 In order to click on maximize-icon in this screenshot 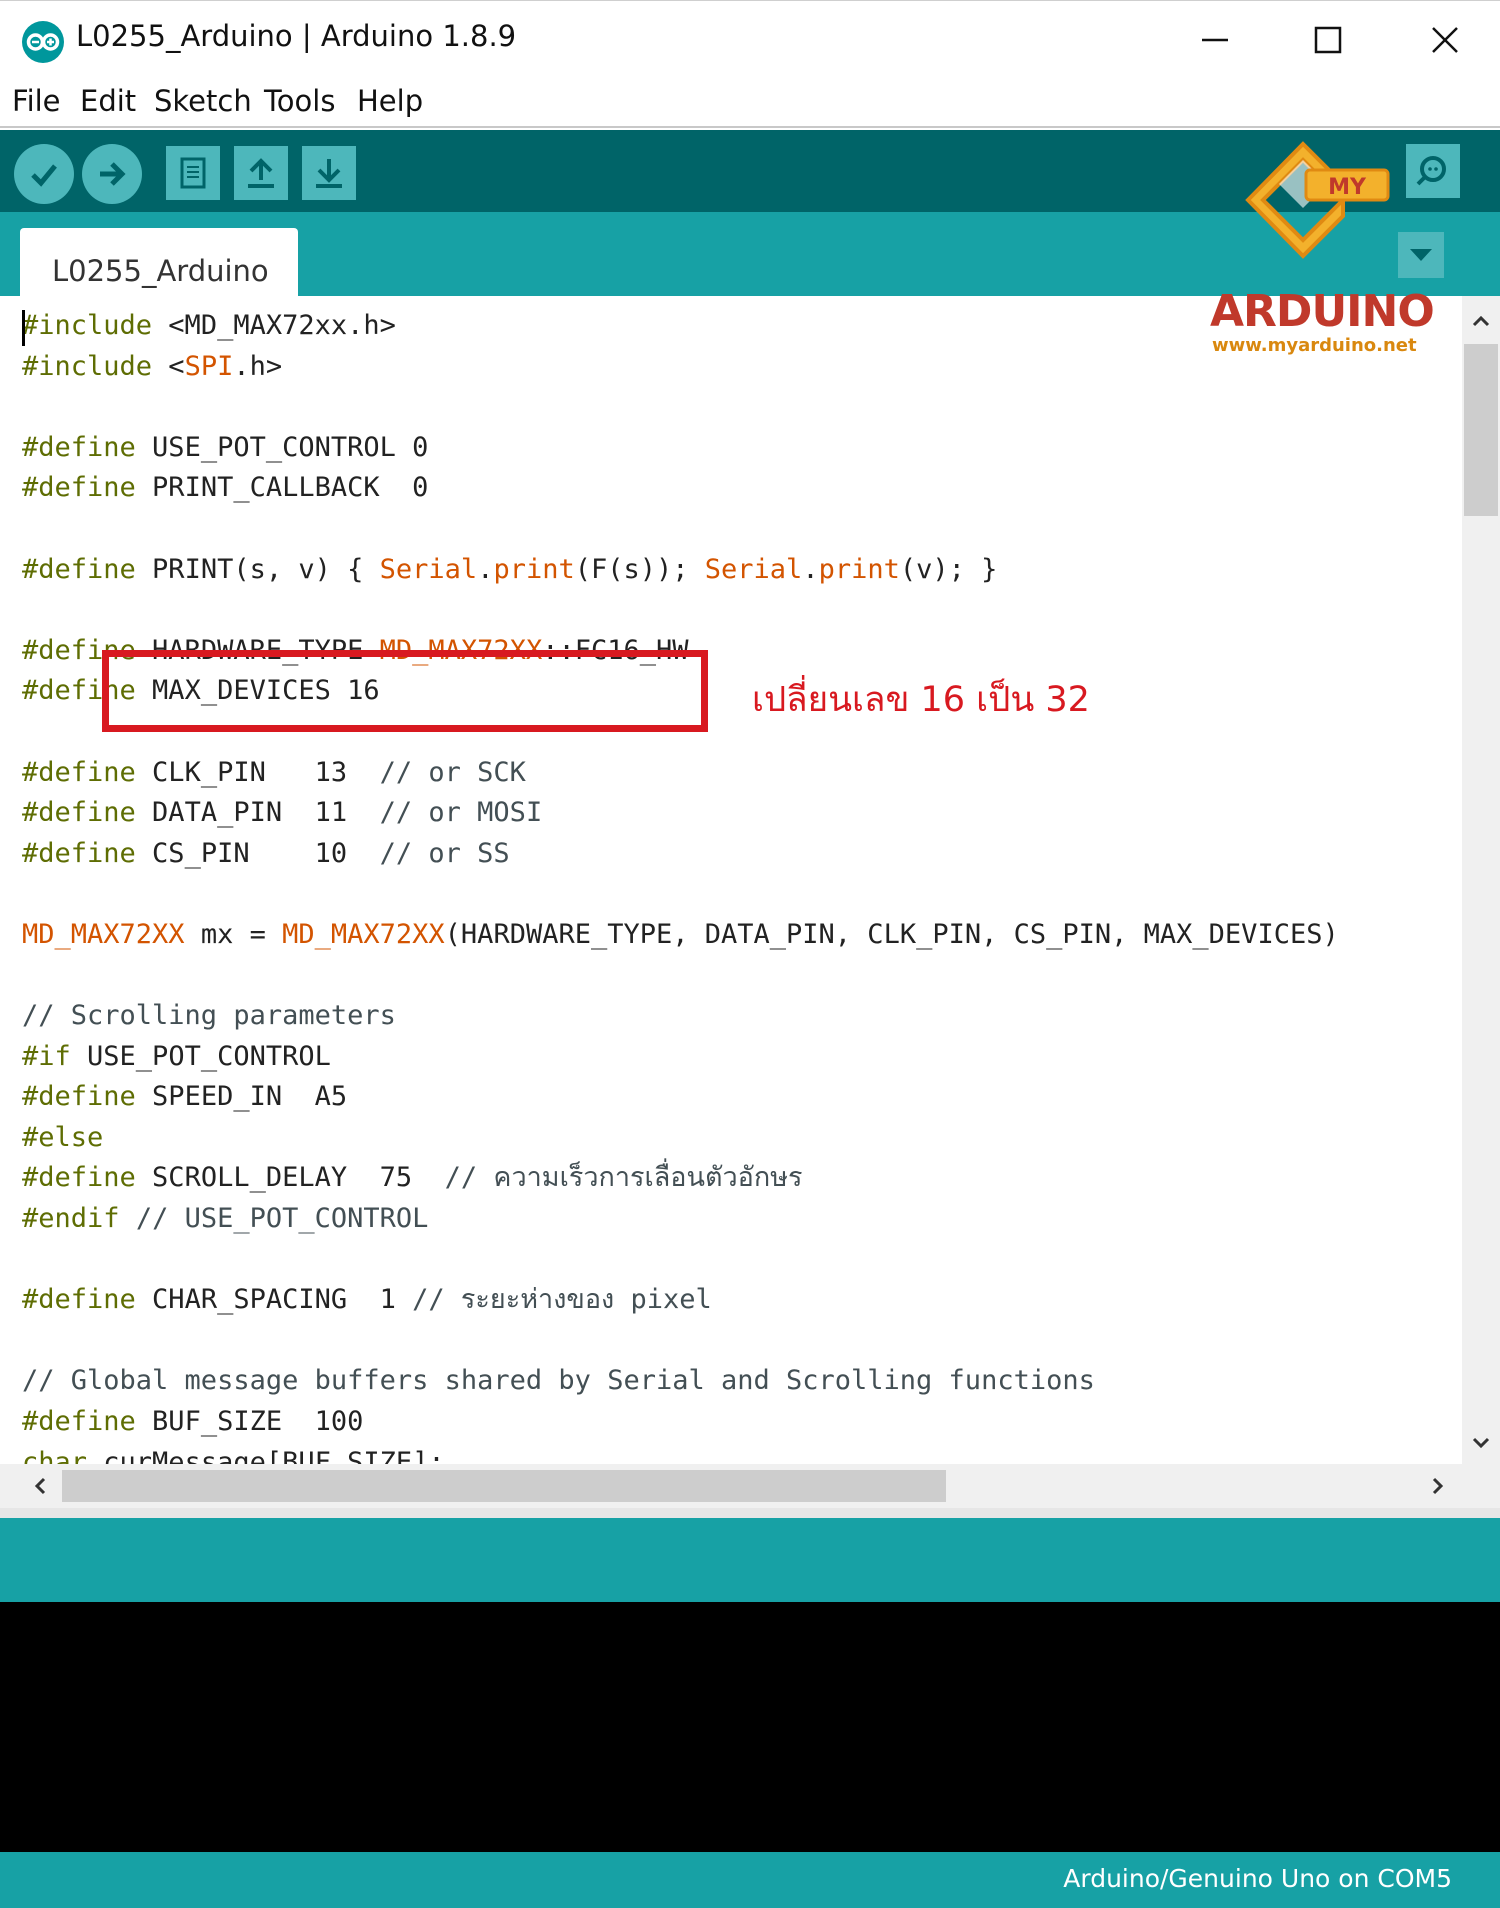, I will do `click(1328, 40)`.